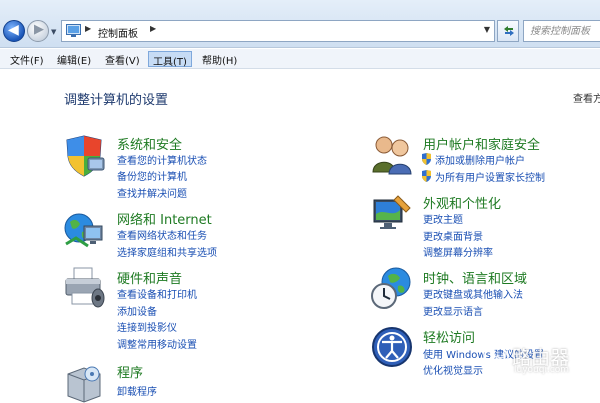 This screenshot has width=600, height=403. What do you see at coordinates (542, 370) in the screenshot?
I see `watermark-url: luyouqi.com` at bounding box center [542, 370].